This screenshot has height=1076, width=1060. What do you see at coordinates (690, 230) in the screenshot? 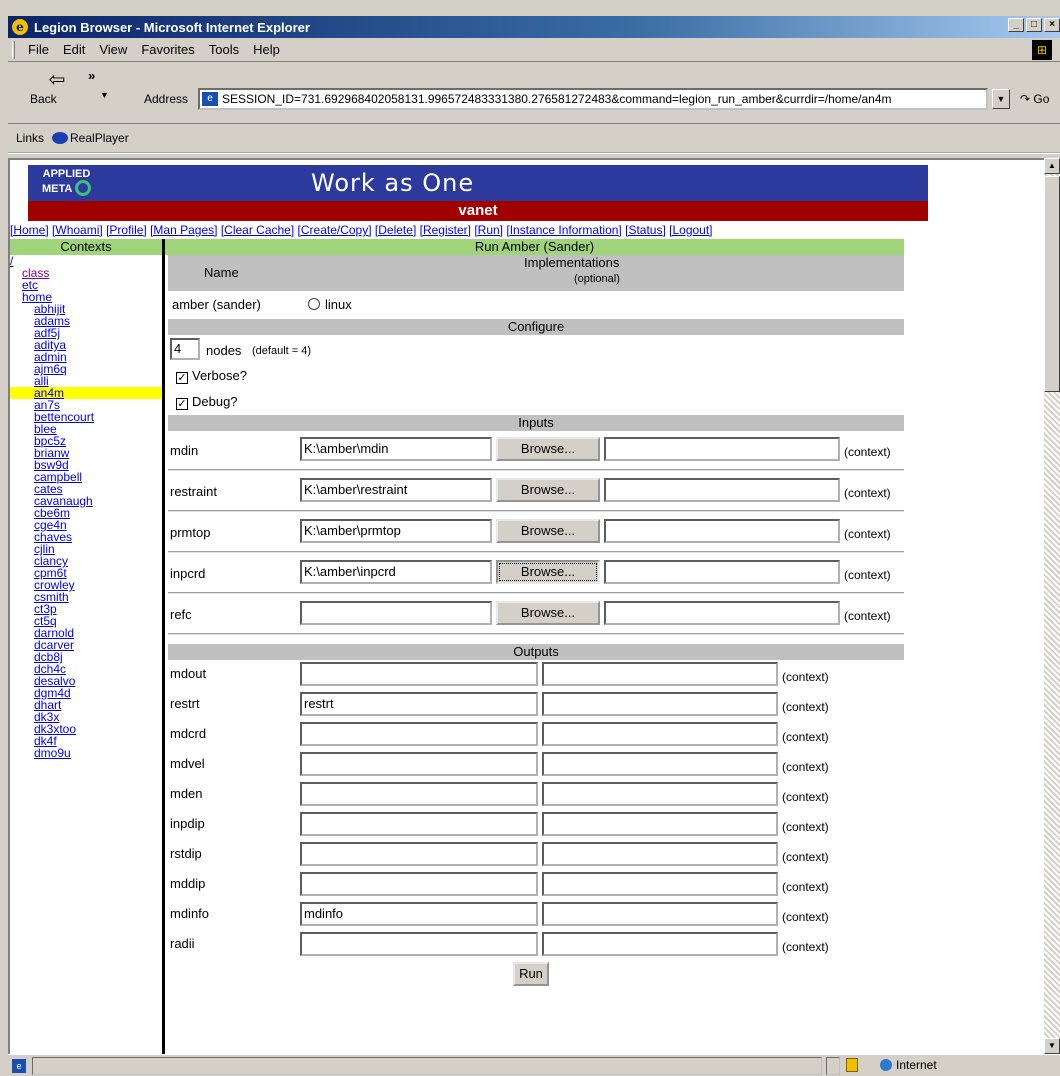
I see `nav-logout-link: [Logout]` at bounding box center [690, 230].